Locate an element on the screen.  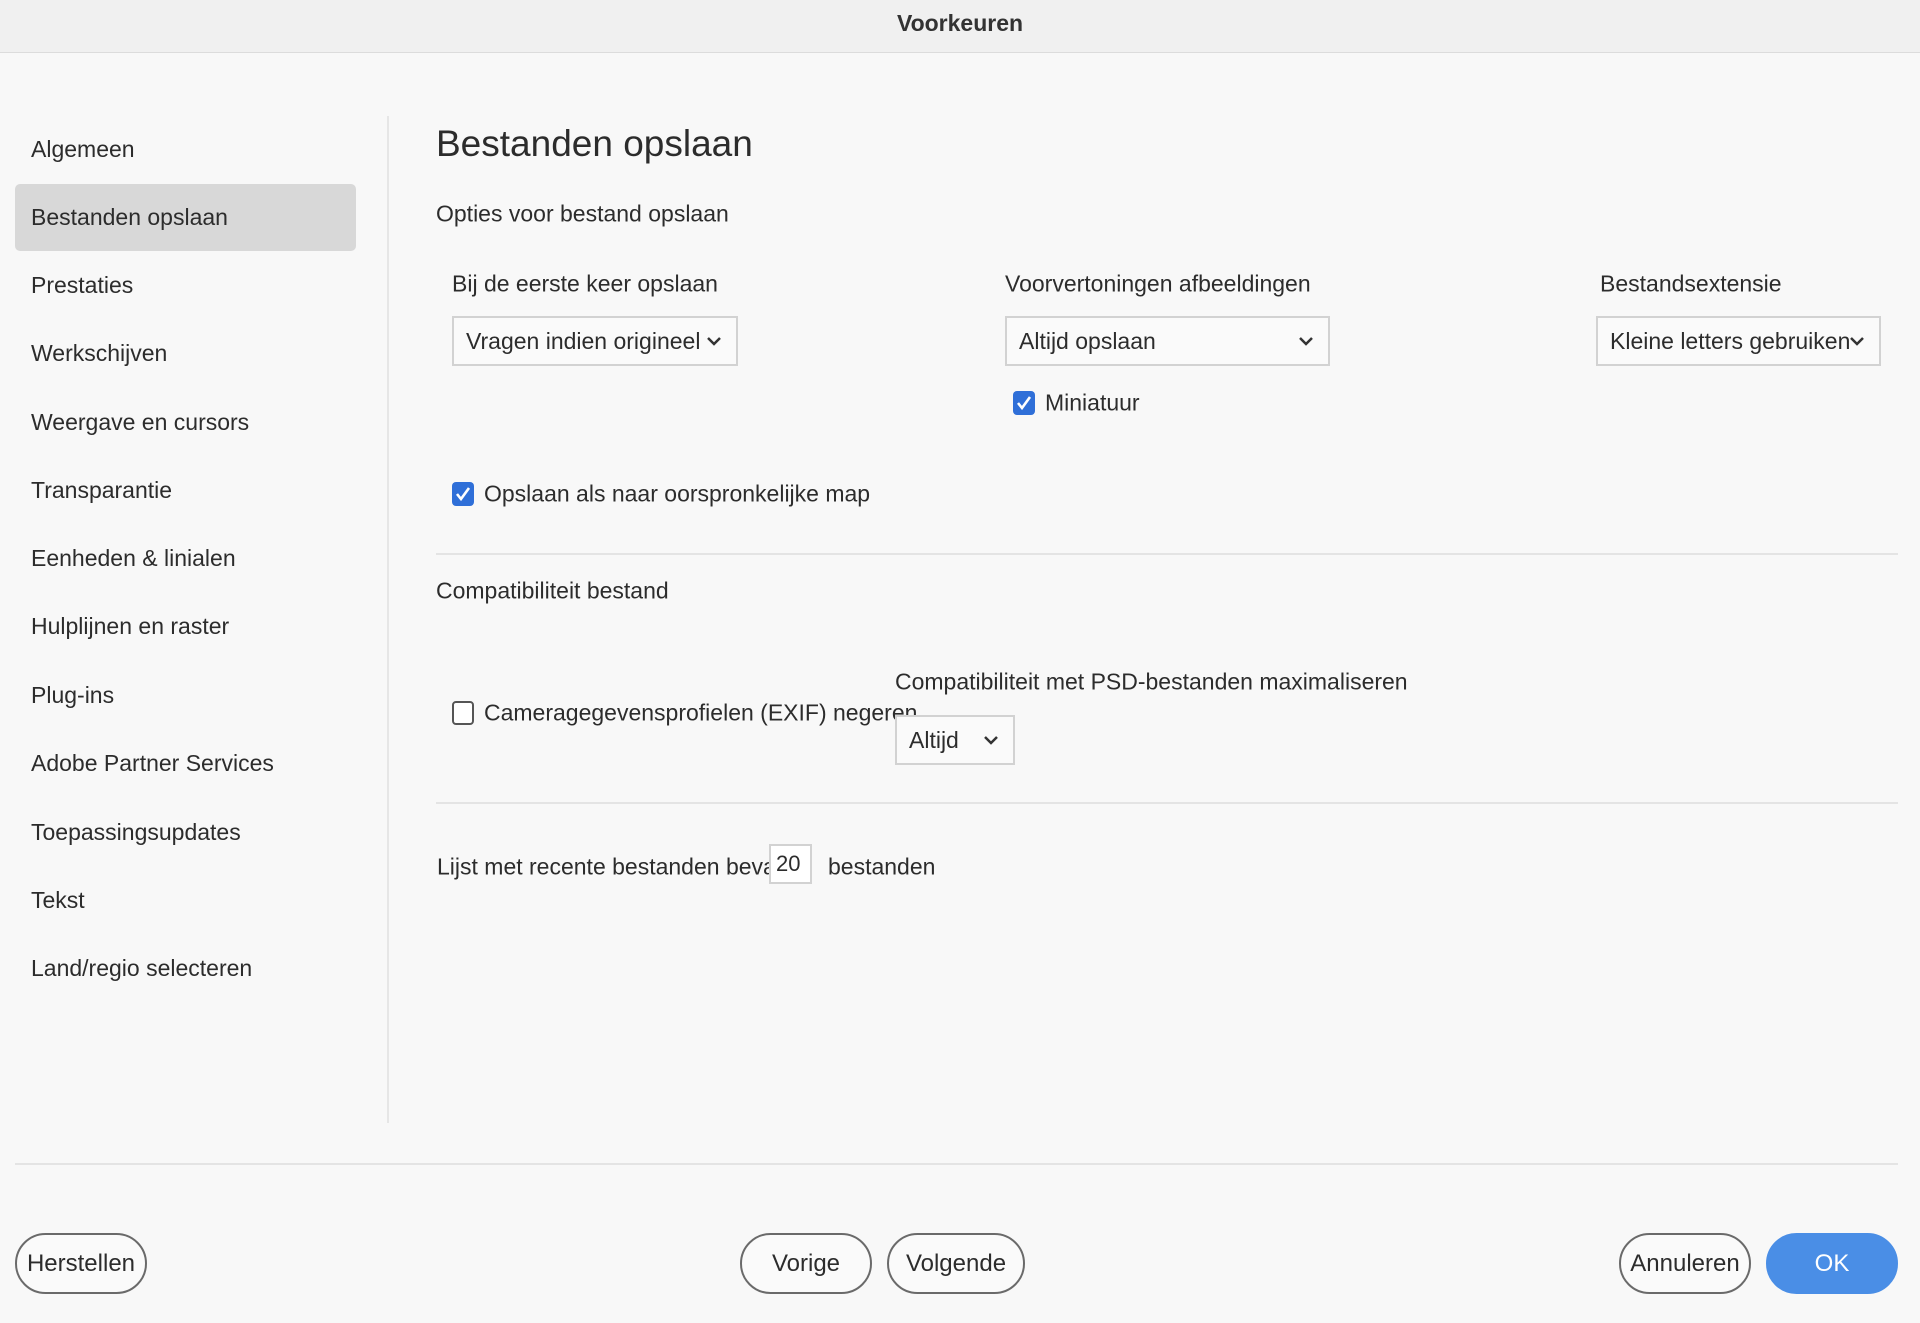
sidebar-item-werkschijven: Werkschijven is located at coordinates (185, 353).